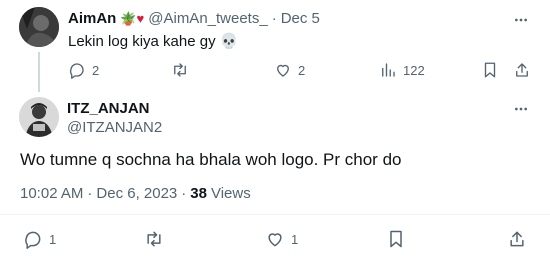  I want to click on reply-date: Dec 5, so click(300, 18).